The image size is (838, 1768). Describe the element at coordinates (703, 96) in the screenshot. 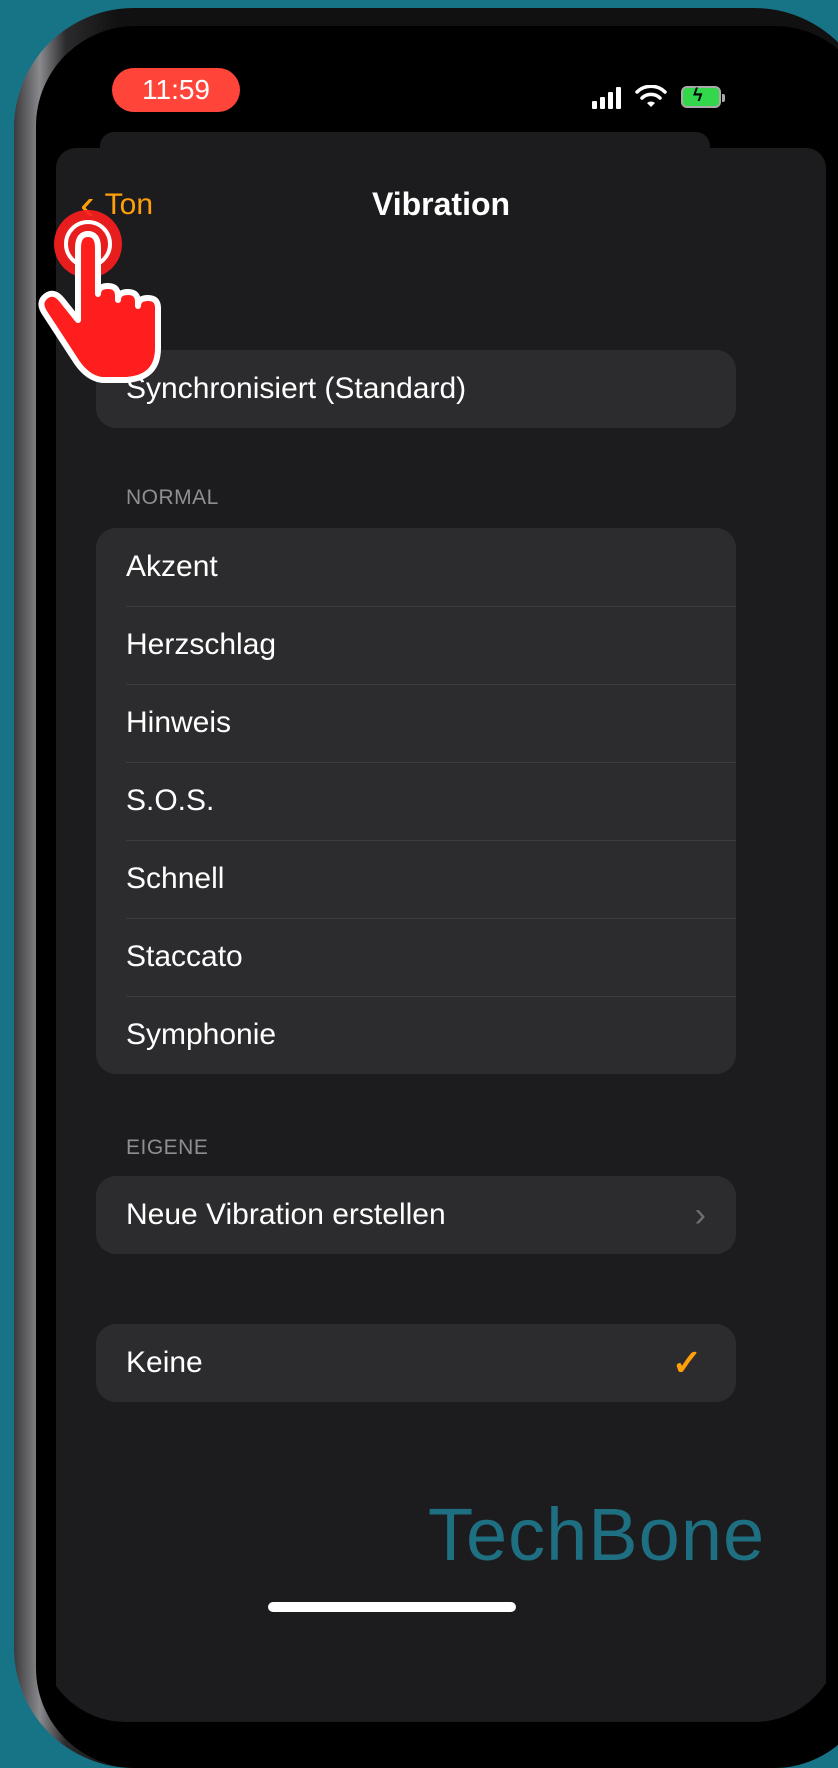

I see `battery-charging-icon: ϟ` at that location.